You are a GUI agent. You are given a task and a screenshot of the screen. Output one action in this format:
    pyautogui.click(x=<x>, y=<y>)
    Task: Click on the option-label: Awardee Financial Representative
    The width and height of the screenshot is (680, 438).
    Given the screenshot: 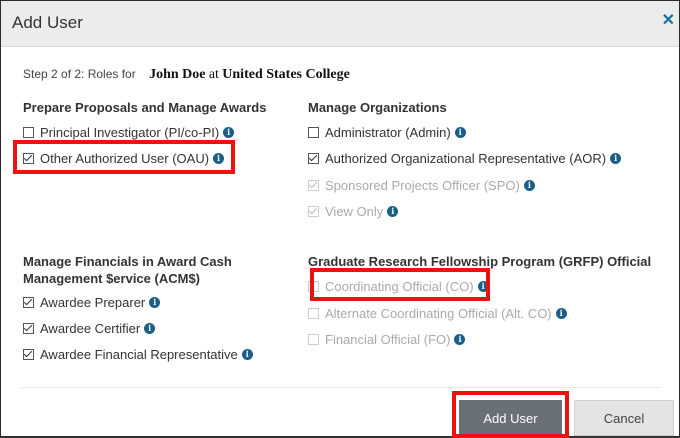 What is the action you would take?
    pyautogui.click(x=139, y=354)
    